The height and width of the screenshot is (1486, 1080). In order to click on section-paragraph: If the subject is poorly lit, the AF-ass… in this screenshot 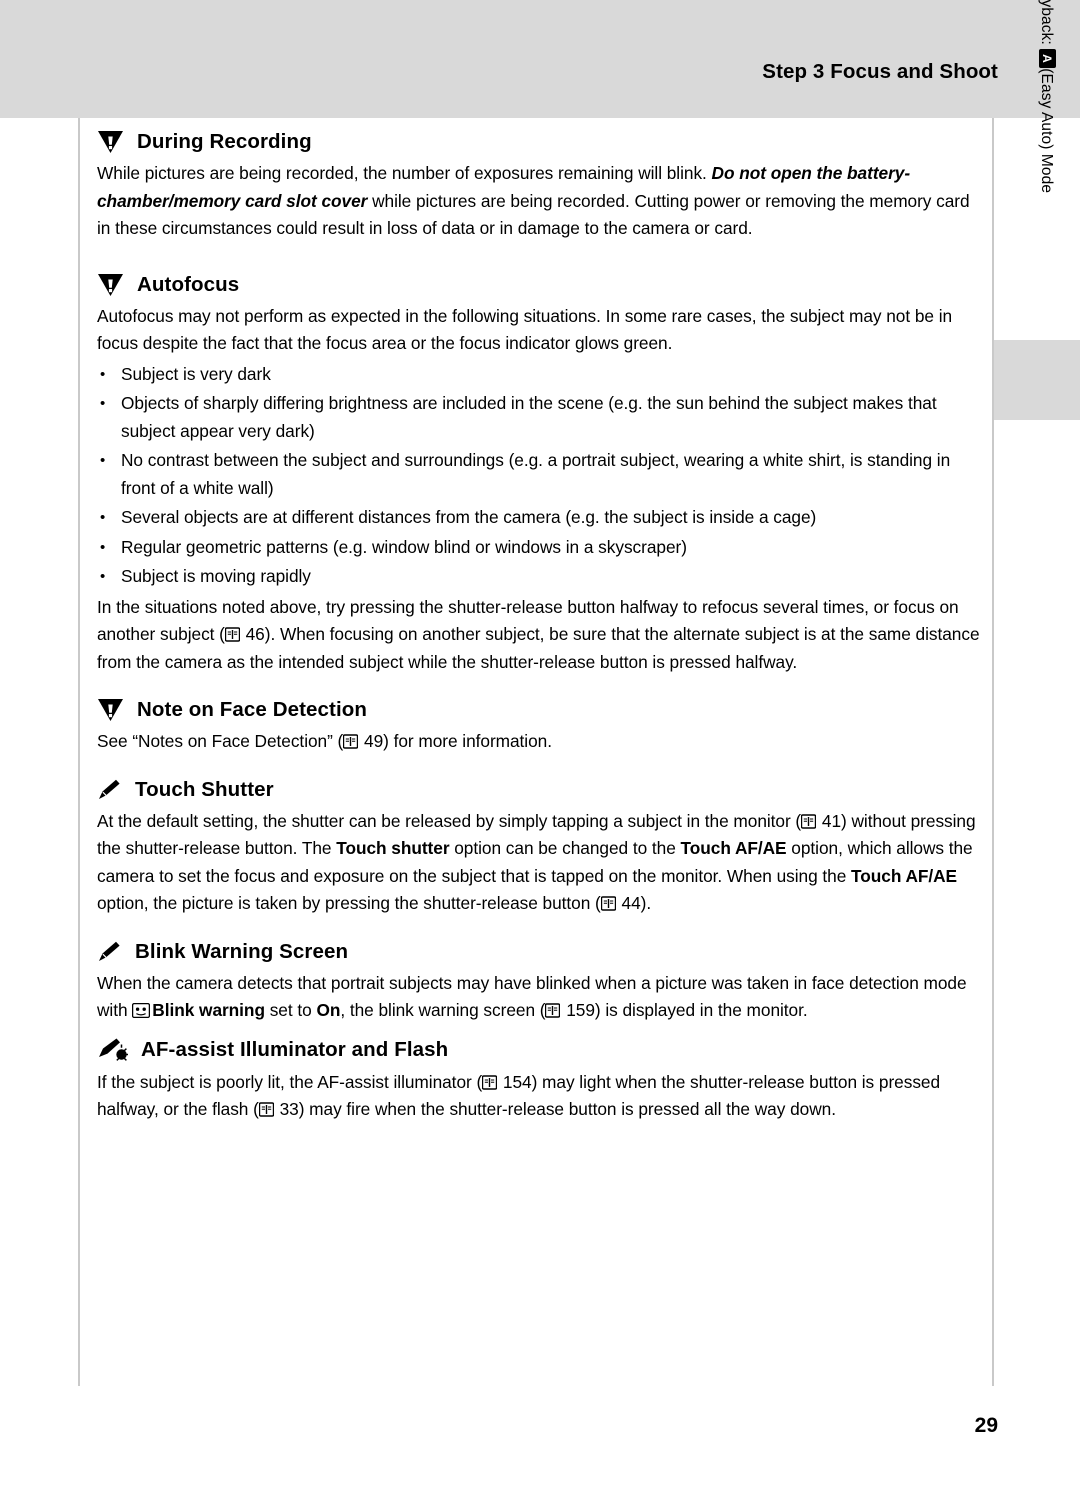, I will do `click(539, 1096)`.